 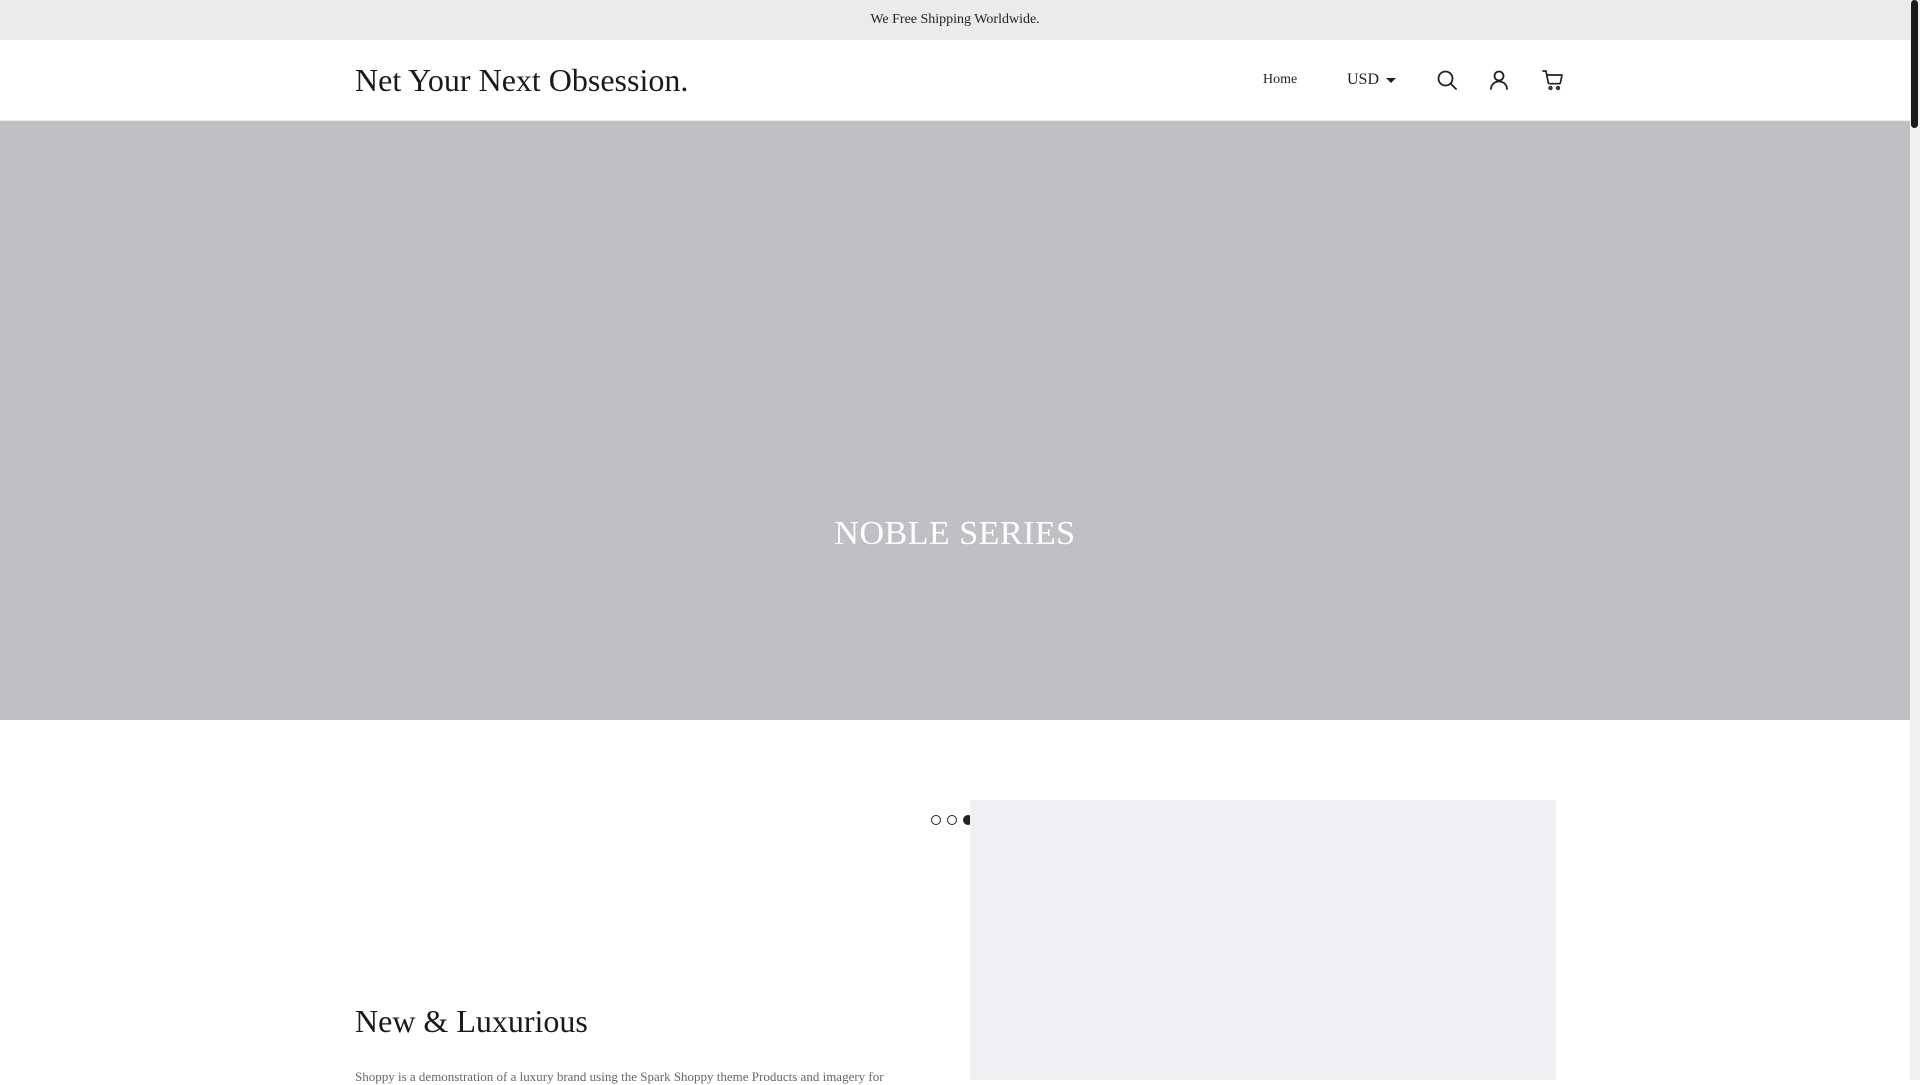 What do you see at coordinates (471, 1021) in the screenshot?
I see `section-title: New & Luxurious` at bounding box center [471, 1021].